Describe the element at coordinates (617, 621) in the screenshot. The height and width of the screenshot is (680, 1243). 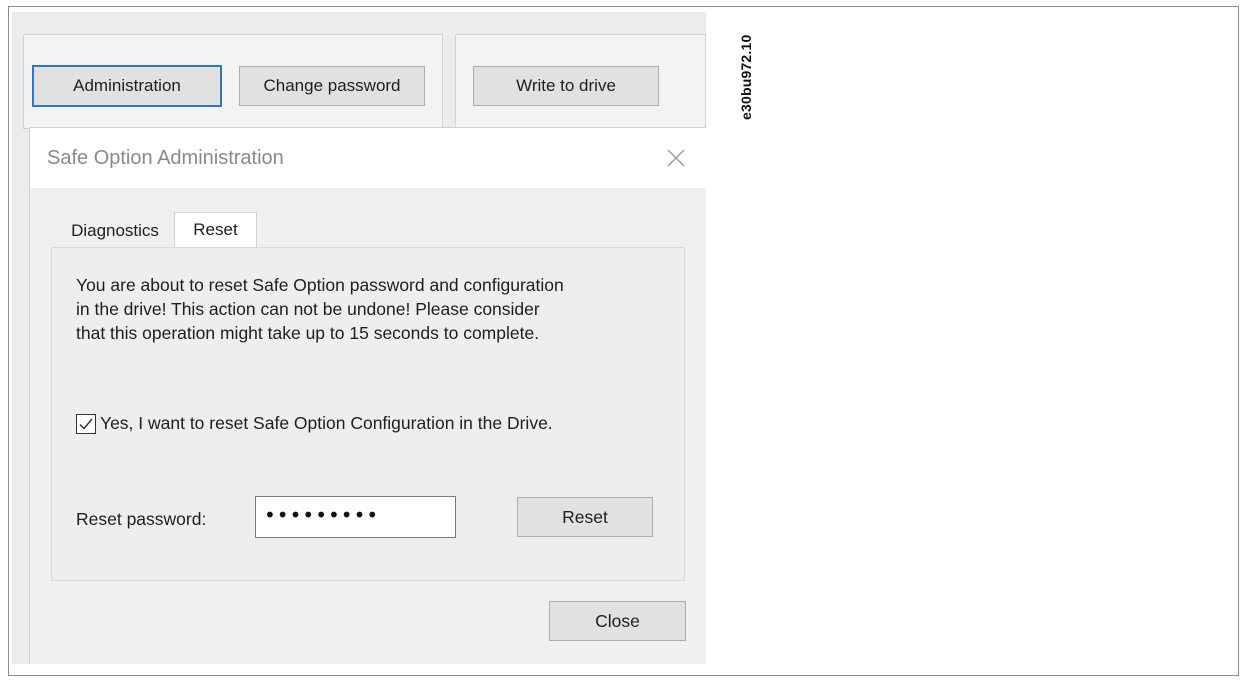
I see `close-button: Close` at that location.